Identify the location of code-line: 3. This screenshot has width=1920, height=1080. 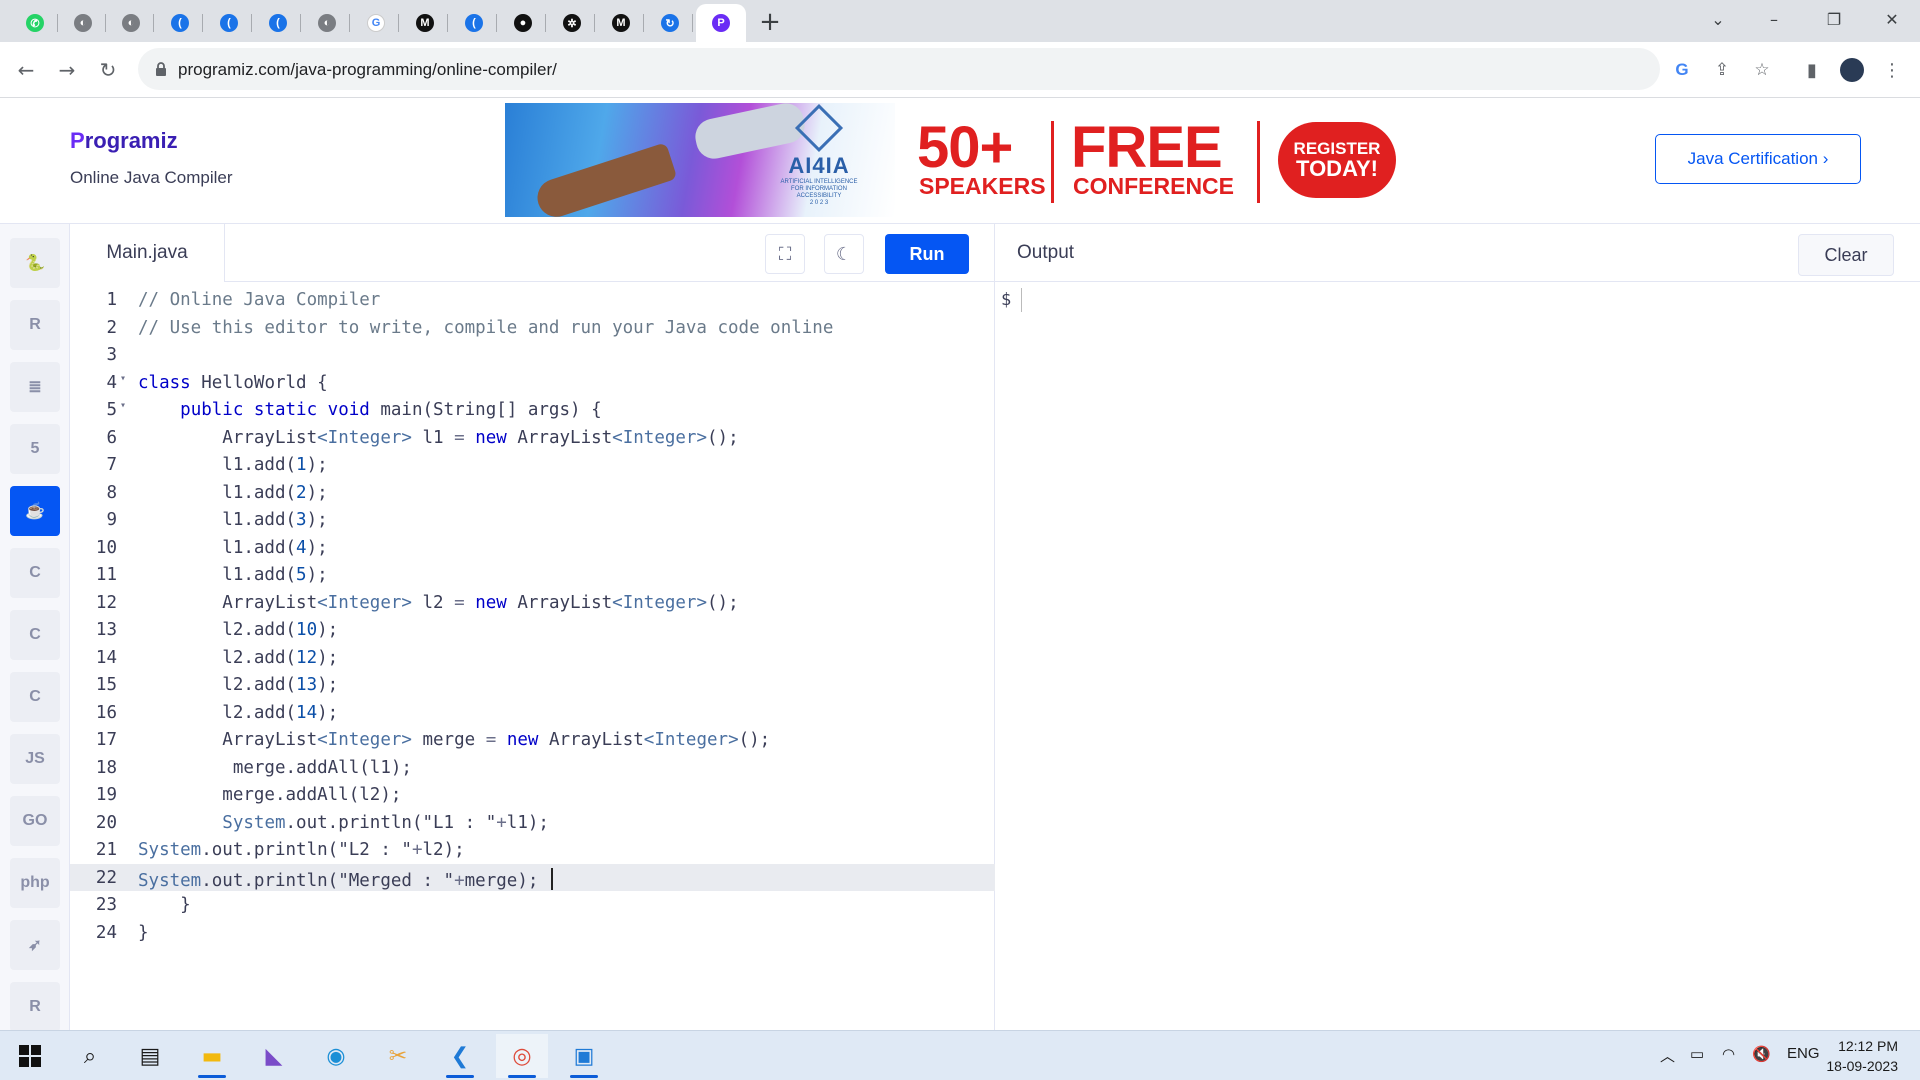
(532, 355).